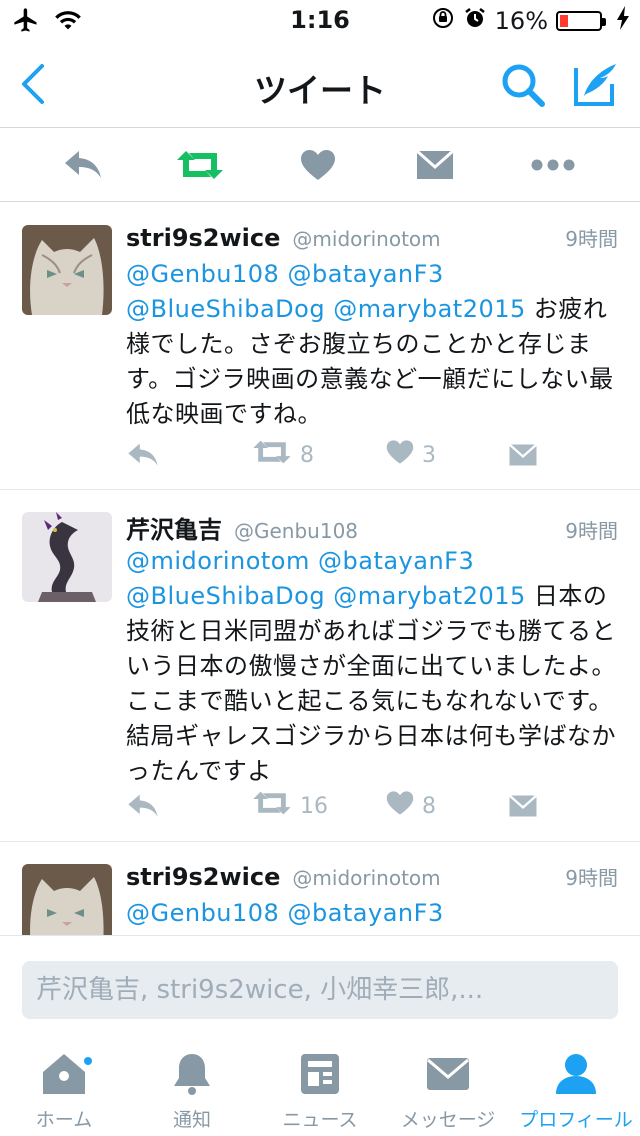  Describe the element at coordinates (553, 165) in the screenshot. I see `more-icon` at that location.